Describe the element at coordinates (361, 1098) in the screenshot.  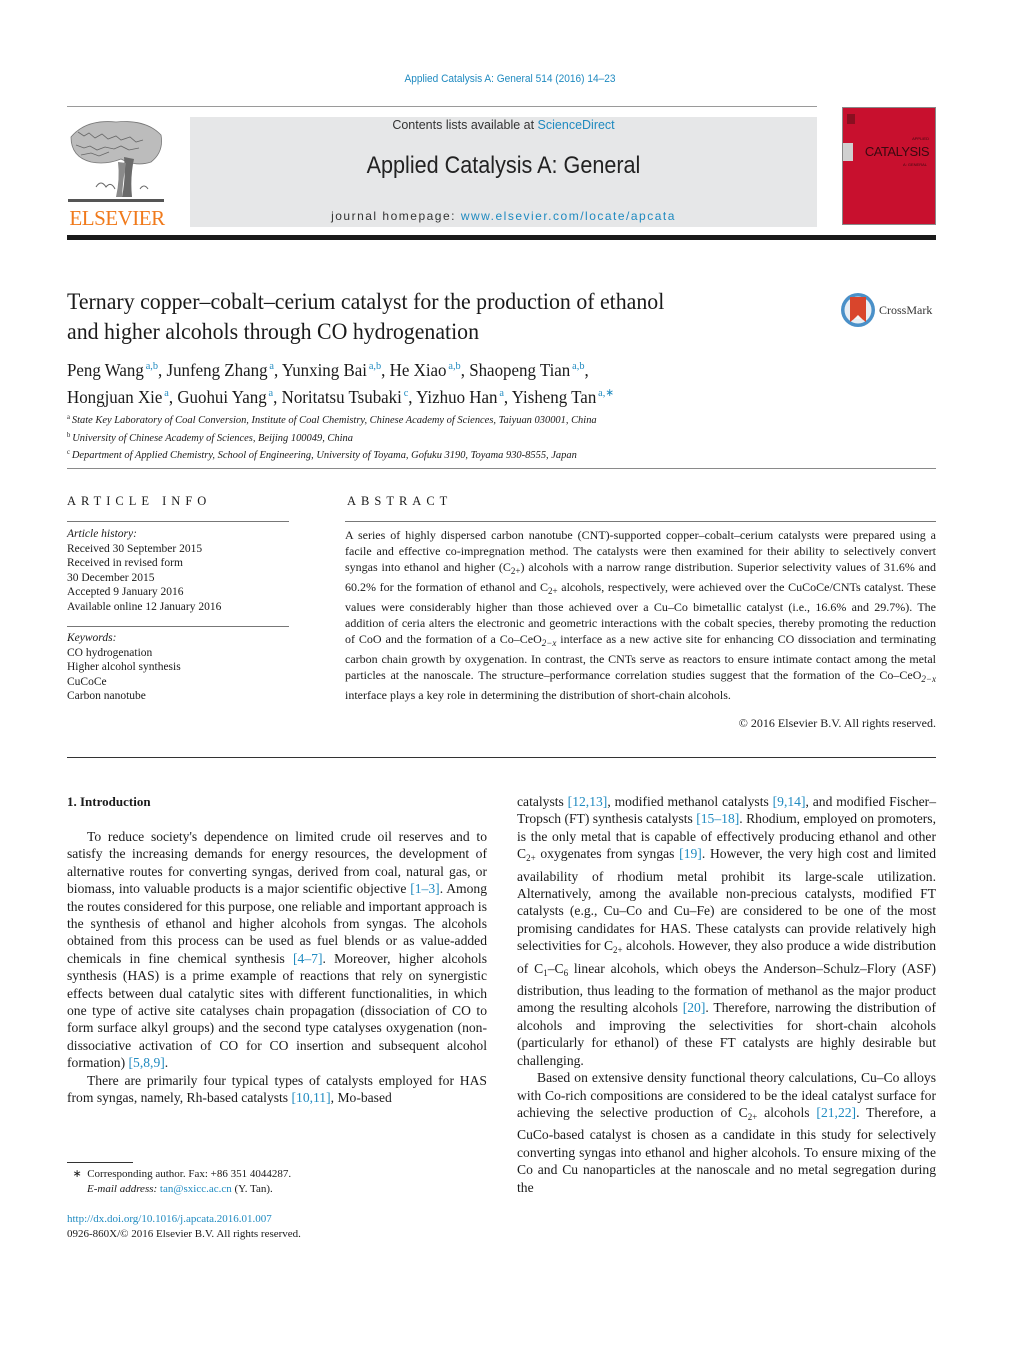
I see `text: , Mo-based` at that location.